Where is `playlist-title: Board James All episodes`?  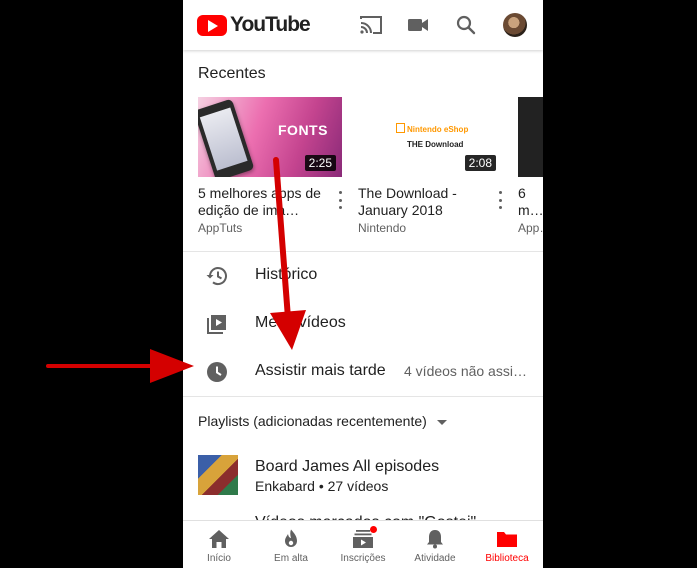
playlist-title: Board James All episodes is located at coordinates (347, 466).